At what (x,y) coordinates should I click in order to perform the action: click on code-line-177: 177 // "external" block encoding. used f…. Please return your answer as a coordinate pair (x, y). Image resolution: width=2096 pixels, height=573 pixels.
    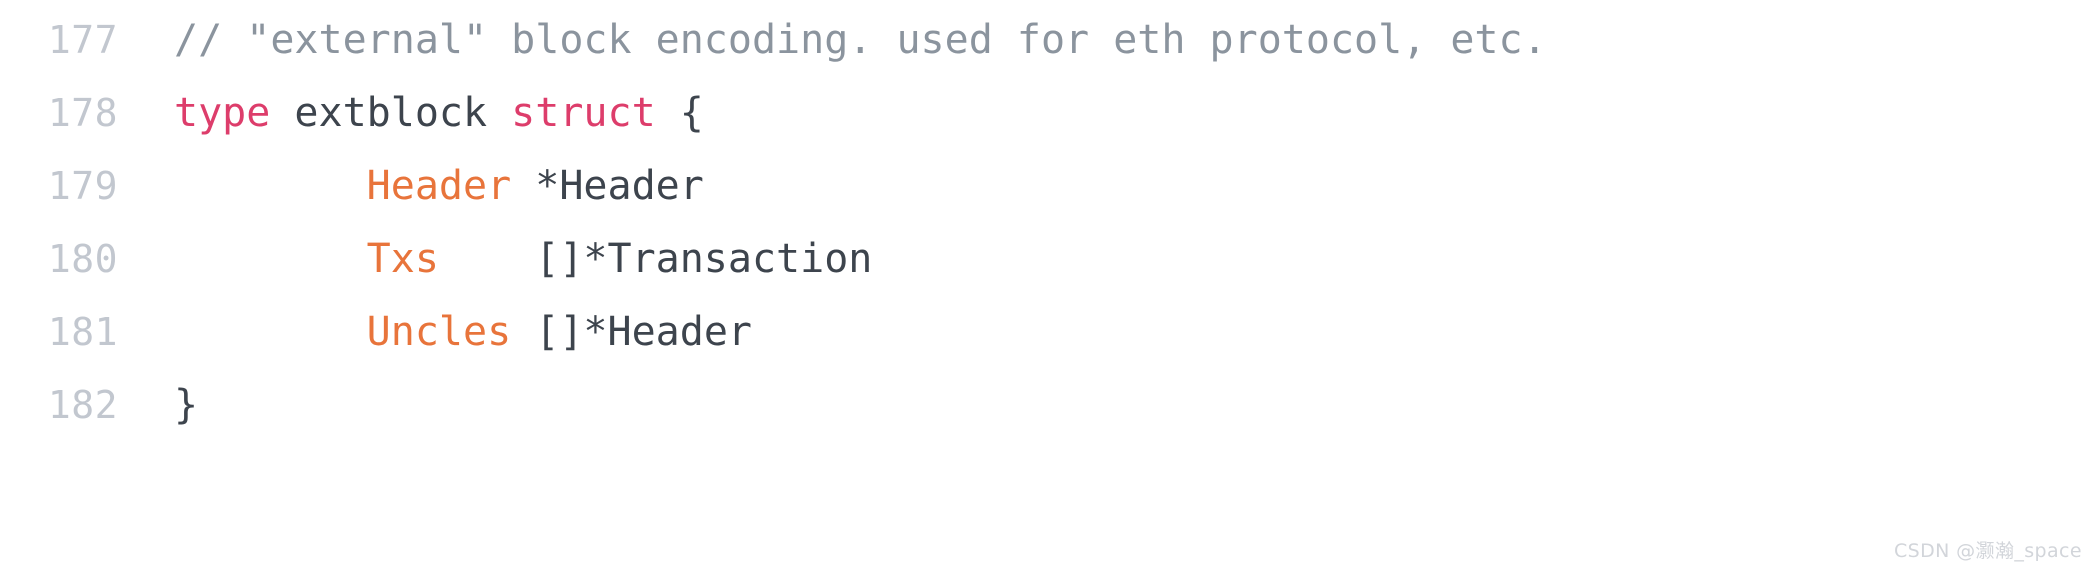
    Looking at the image, I should click on (1048, 40).